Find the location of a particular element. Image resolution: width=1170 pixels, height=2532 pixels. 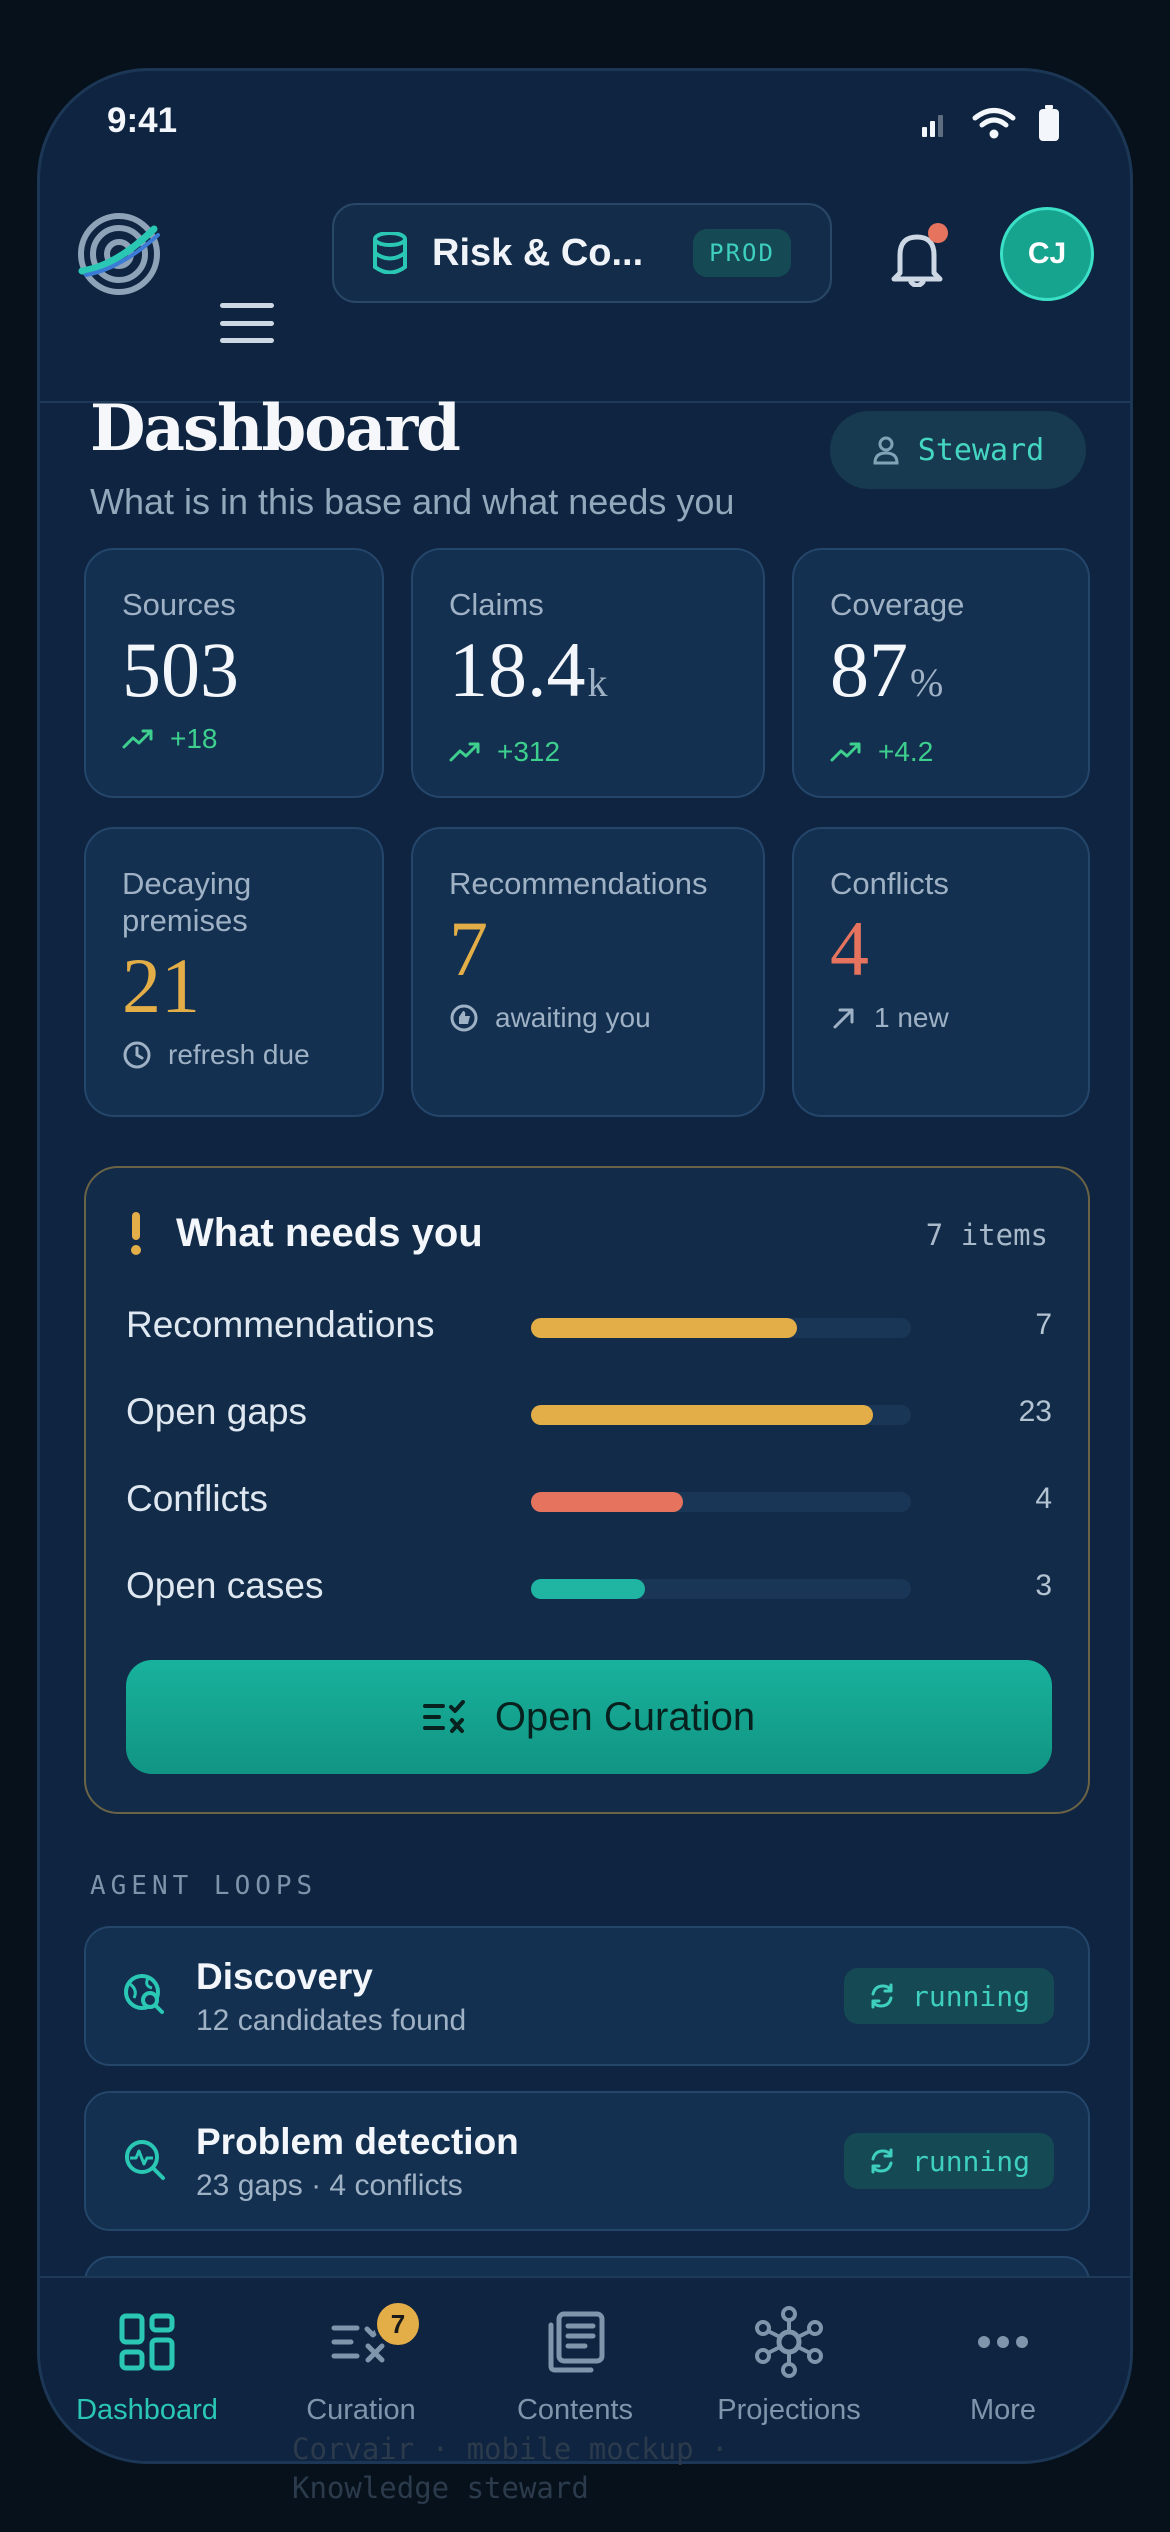

stat-value: 87% is located at coordinates (887, 669).